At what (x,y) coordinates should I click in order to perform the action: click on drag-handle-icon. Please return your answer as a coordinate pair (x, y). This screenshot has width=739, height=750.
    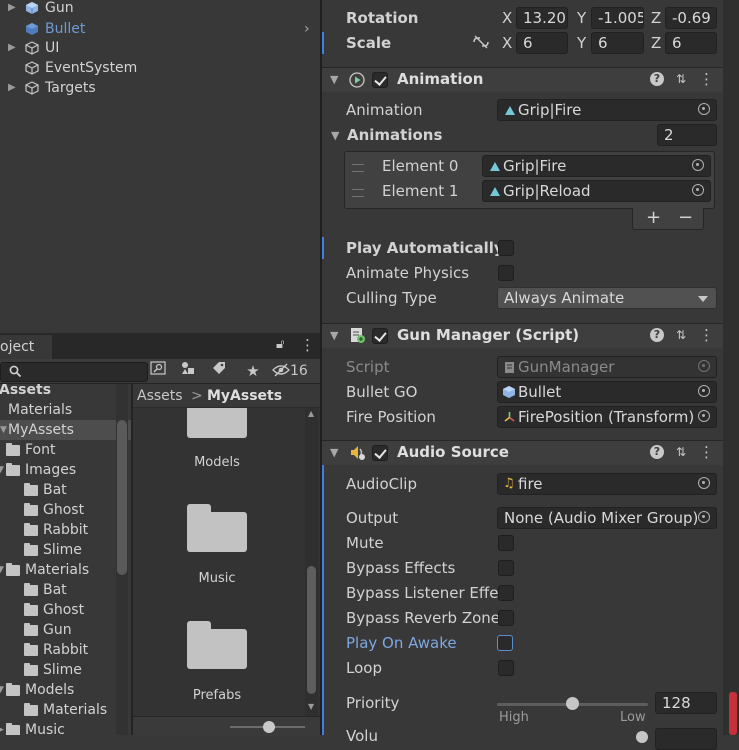
    Looking at the image, I should click on (358, 168).